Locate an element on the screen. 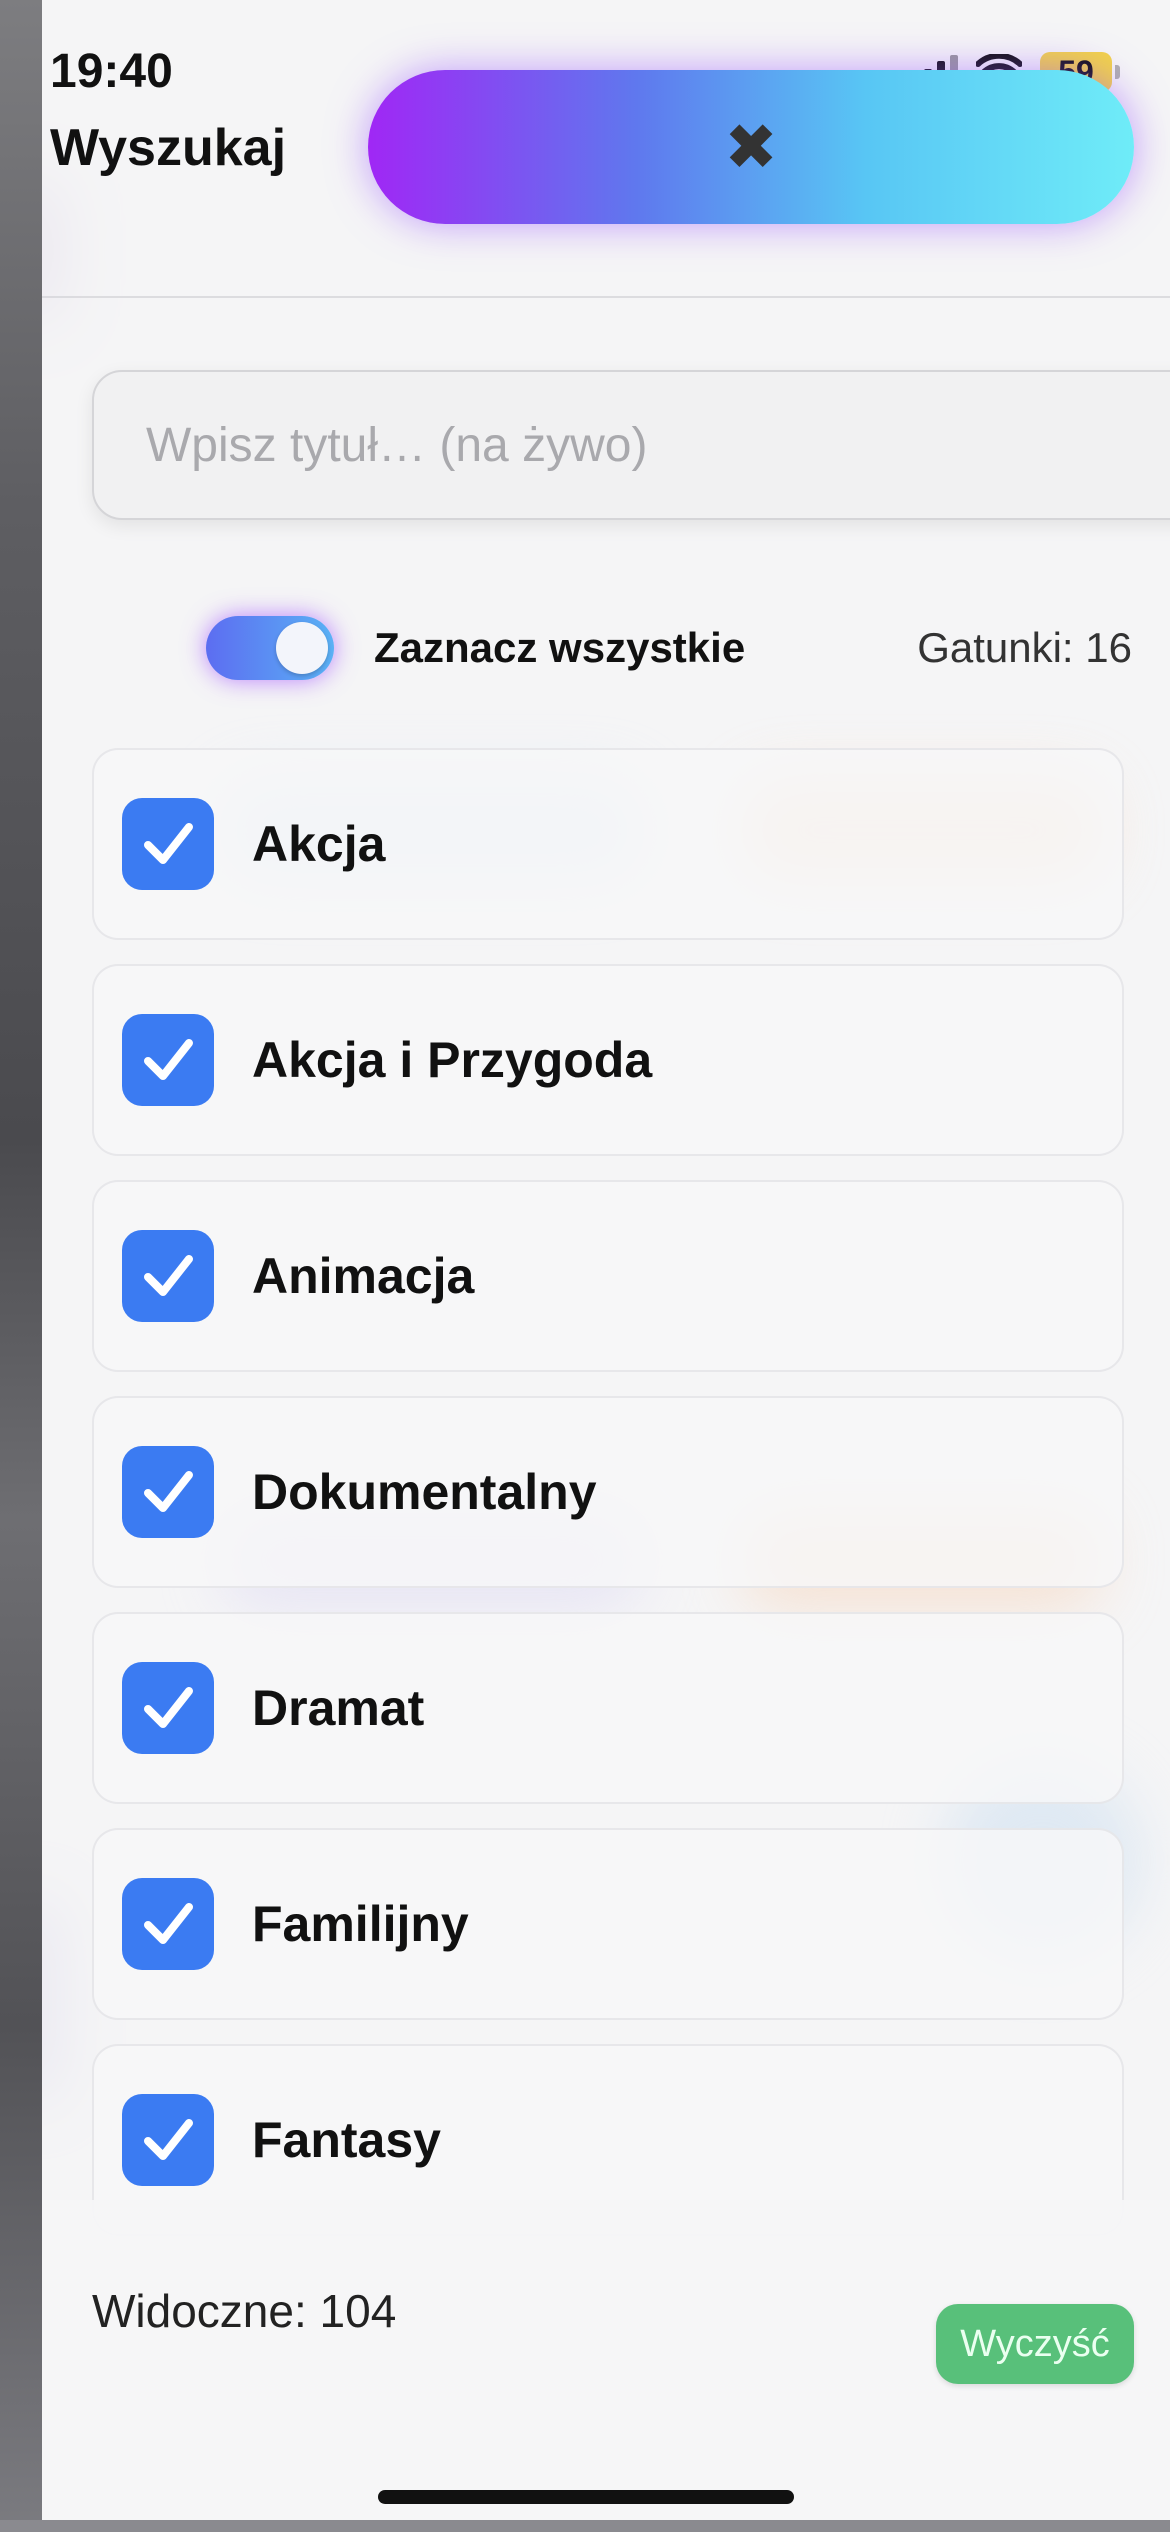 This screenshot has width=1170, height=2532. toggle-knob is located at coordinates (302, 648).